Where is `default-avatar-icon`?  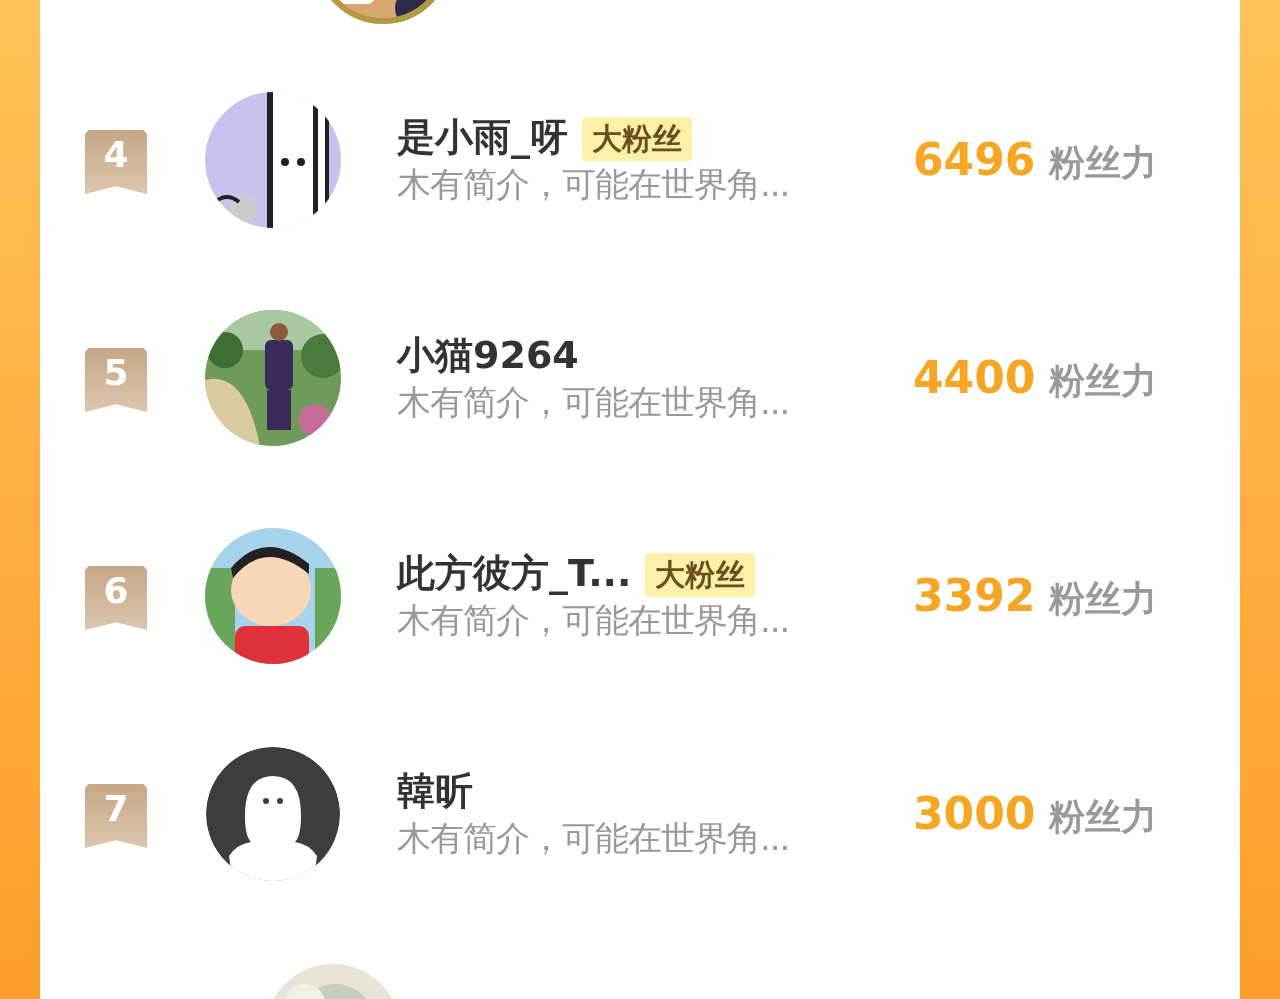 default-avatar-icon is located at coordinates (273, 814).